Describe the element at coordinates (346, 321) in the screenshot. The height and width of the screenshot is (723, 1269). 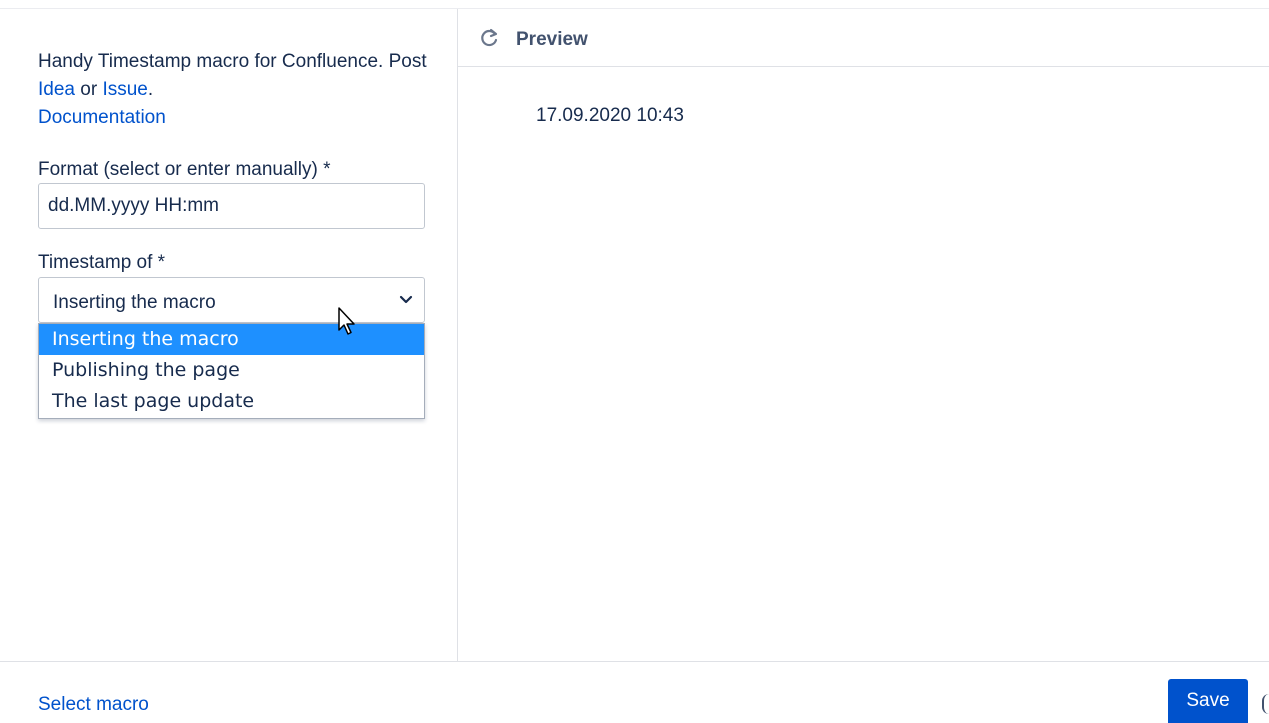
I see `mouse-pointer-icon` at that location.